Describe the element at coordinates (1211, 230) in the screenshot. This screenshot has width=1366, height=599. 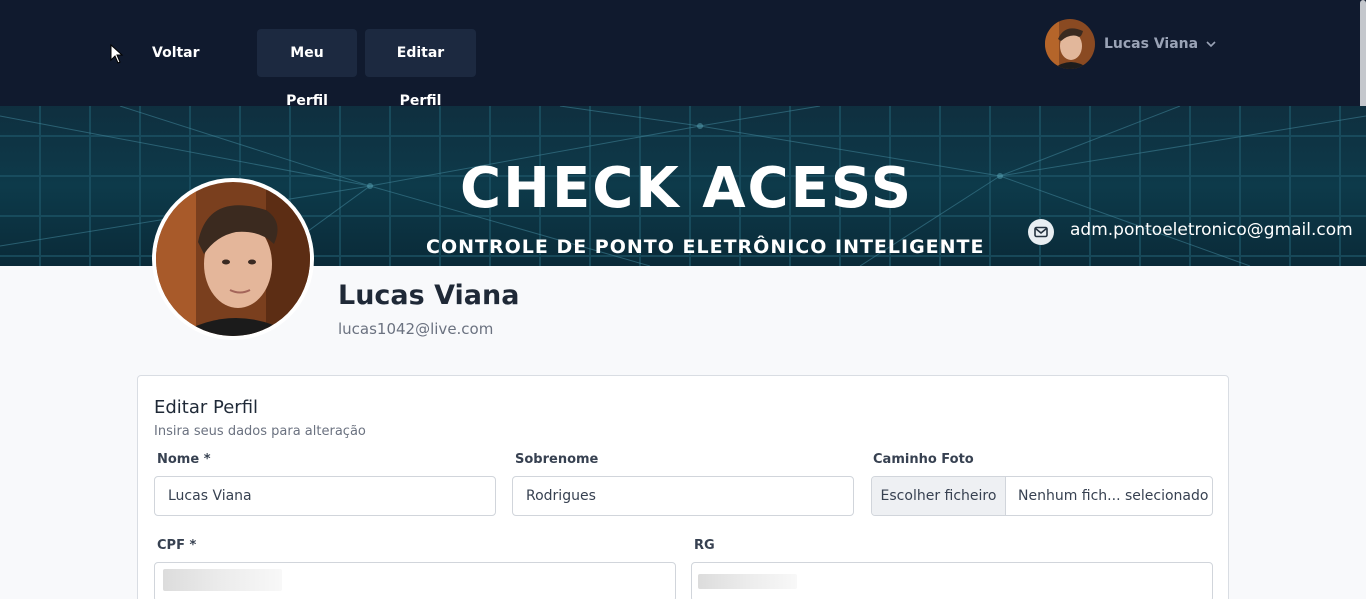
I see `banner-contact-email: adm.pontoeletronico@gmail.com` at that location.